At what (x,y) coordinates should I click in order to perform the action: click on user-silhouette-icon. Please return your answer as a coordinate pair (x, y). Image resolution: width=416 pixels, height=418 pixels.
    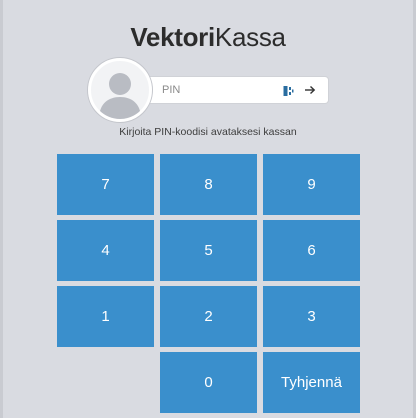
    Looking at the image, I should click on (120, 96).